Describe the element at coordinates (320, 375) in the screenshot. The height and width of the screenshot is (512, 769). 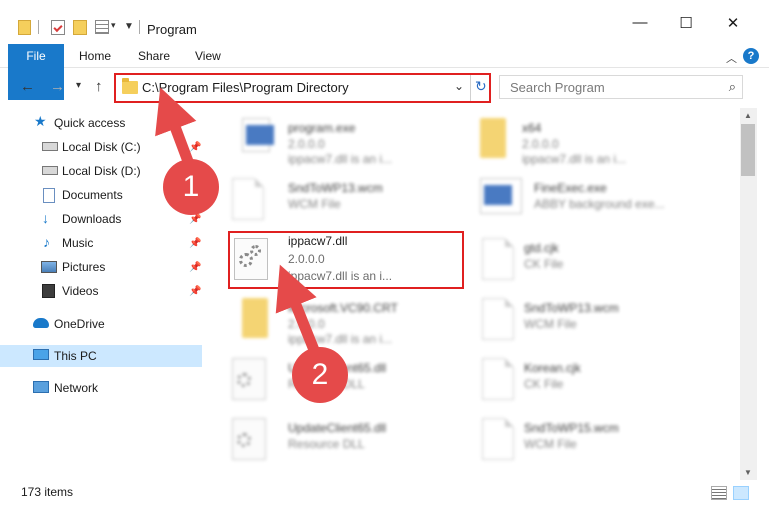
I see `annotation-badge-2: 2` at that location.